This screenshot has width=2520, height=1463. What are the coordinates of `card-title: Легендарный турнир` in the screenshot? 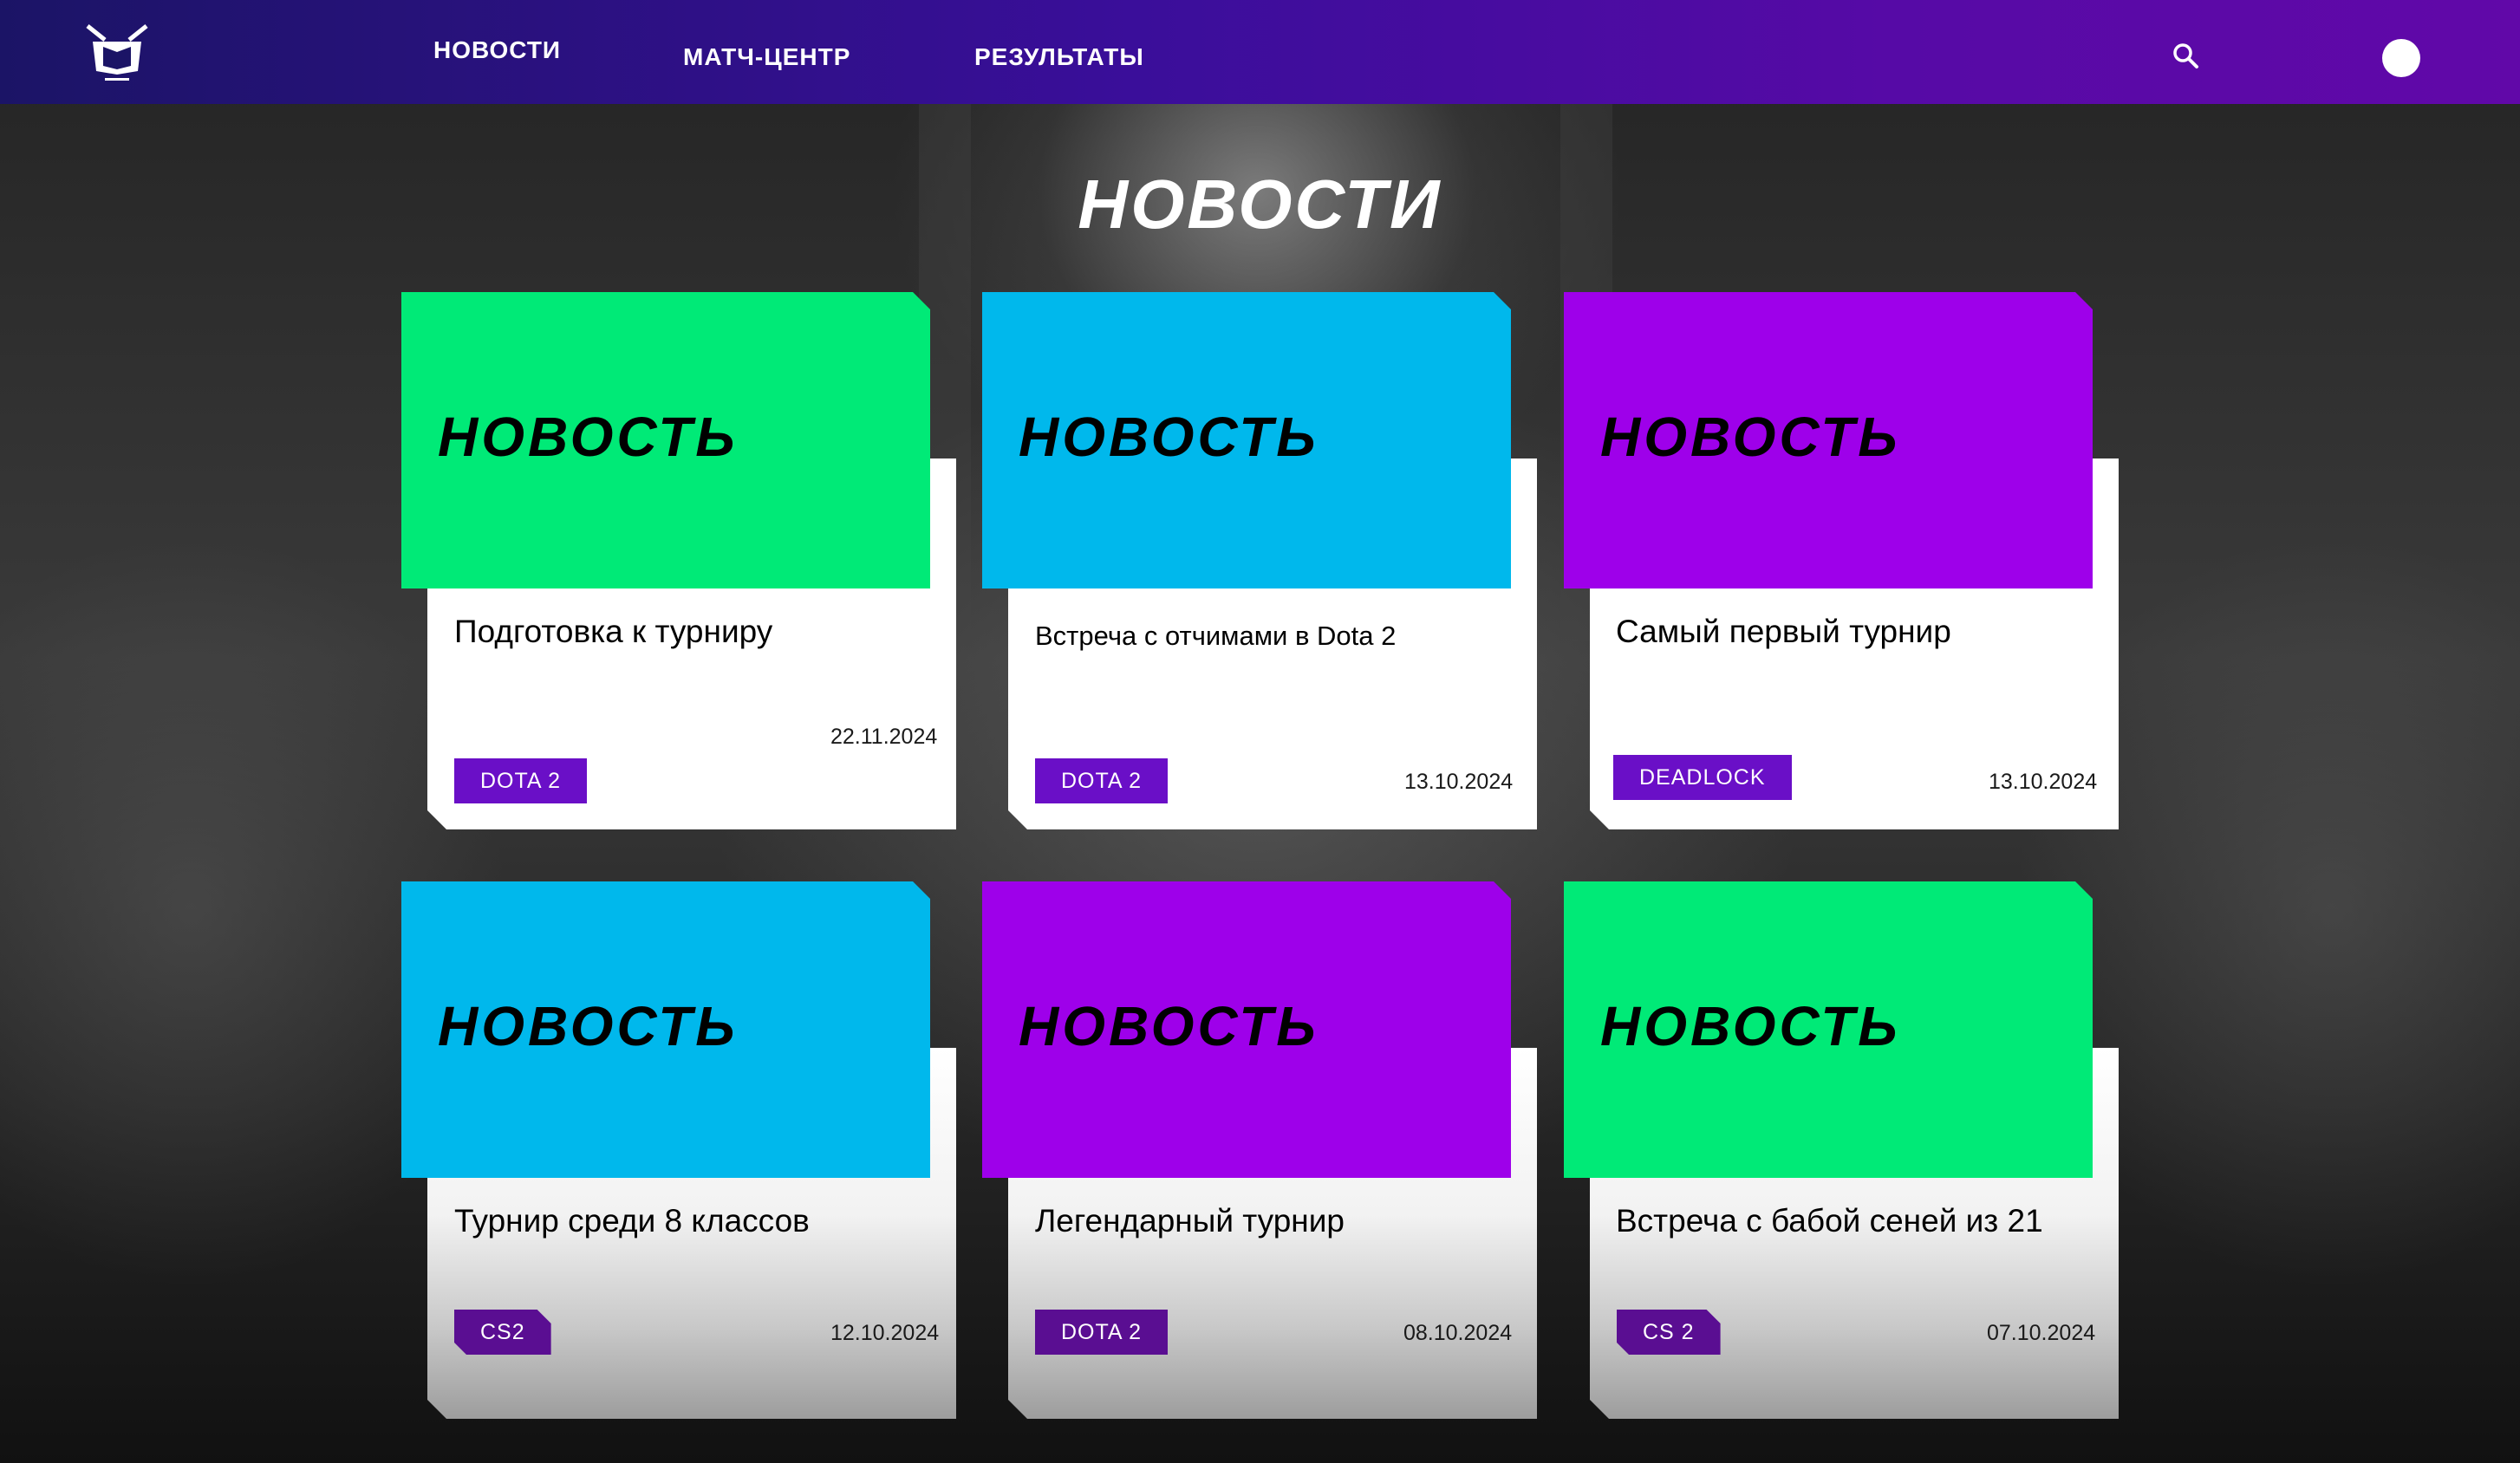 It's located at (1190, 1221).